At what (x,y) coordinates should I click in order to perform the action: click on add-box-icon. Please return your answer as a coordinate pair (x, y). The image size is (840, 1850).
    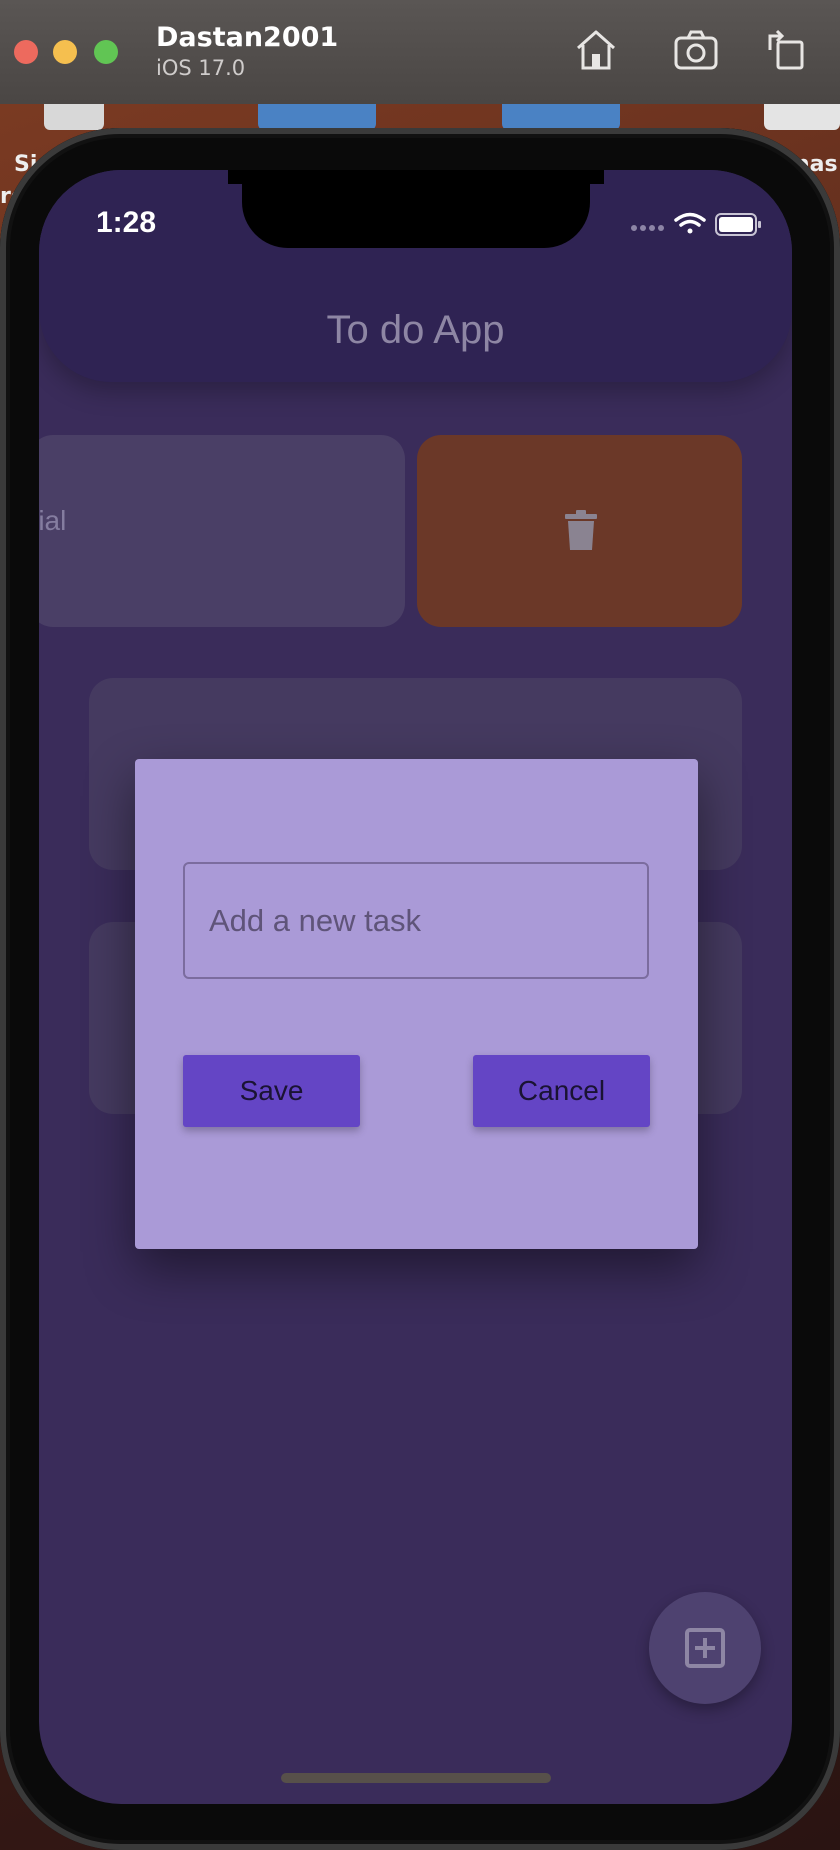
    Looking at the image, I should click on (705, 1648).